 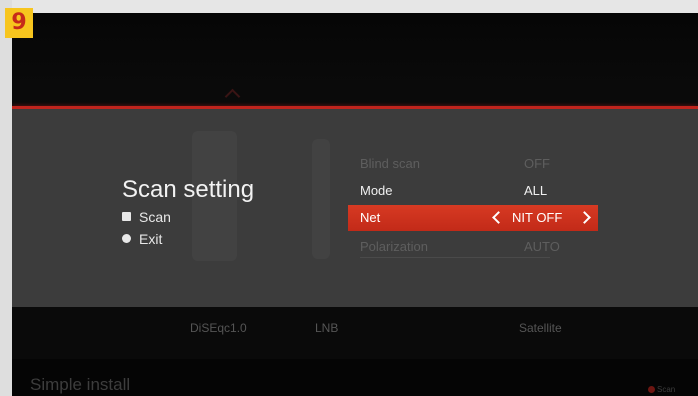 I want to click on setting-value: ALL, so click(x=536, y=190).